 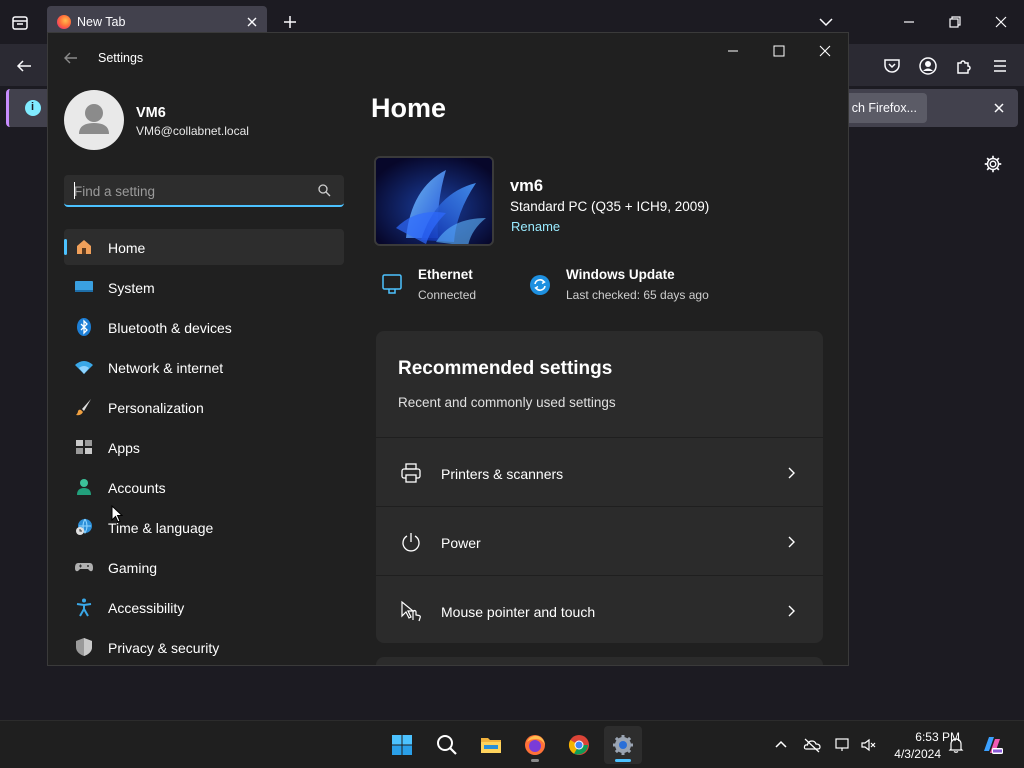 What do you see at coordinates (252, 22) in the screenshot?
I see `close-tab-icon` at bounding box center [252, 22].